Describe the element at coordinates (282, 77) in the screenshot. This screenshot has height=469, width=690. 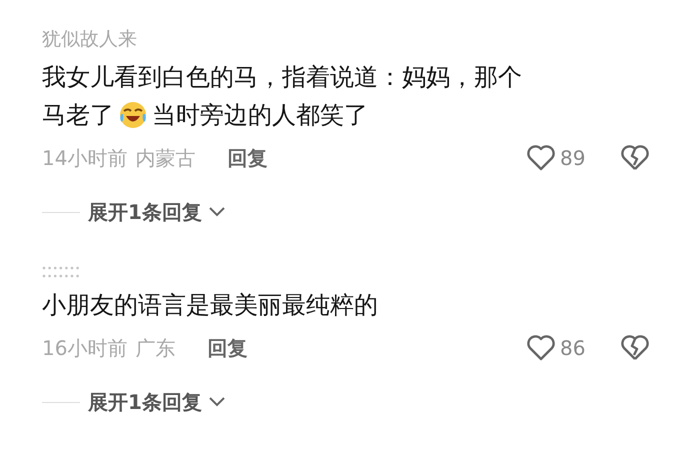
I see `comment-text: 我女儿看到白色的马，指着说道：妈妈，那个` at that location.